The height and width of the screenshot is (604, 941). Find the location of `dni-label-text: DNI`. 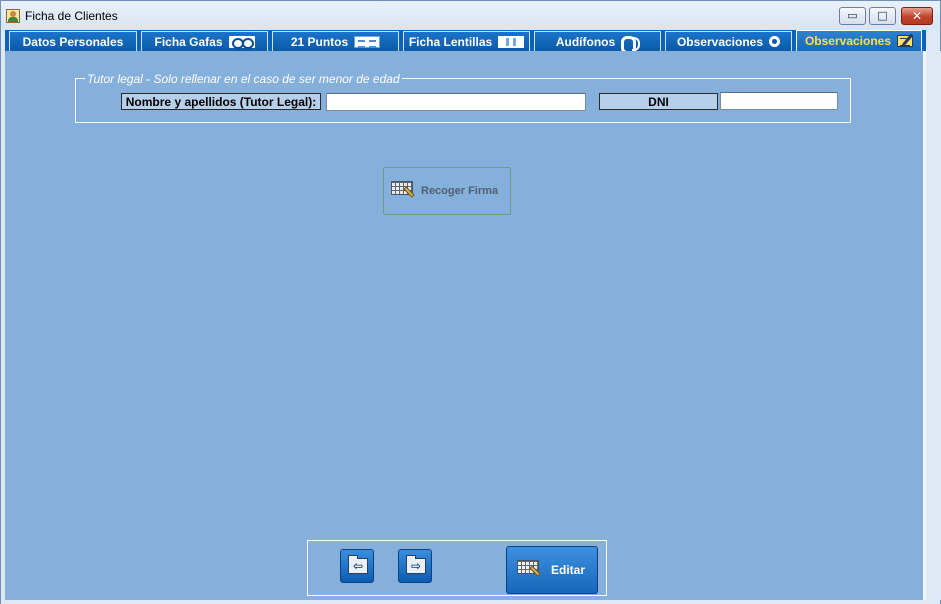

dni-label-text: DNI is located at coordinates (658, 101).